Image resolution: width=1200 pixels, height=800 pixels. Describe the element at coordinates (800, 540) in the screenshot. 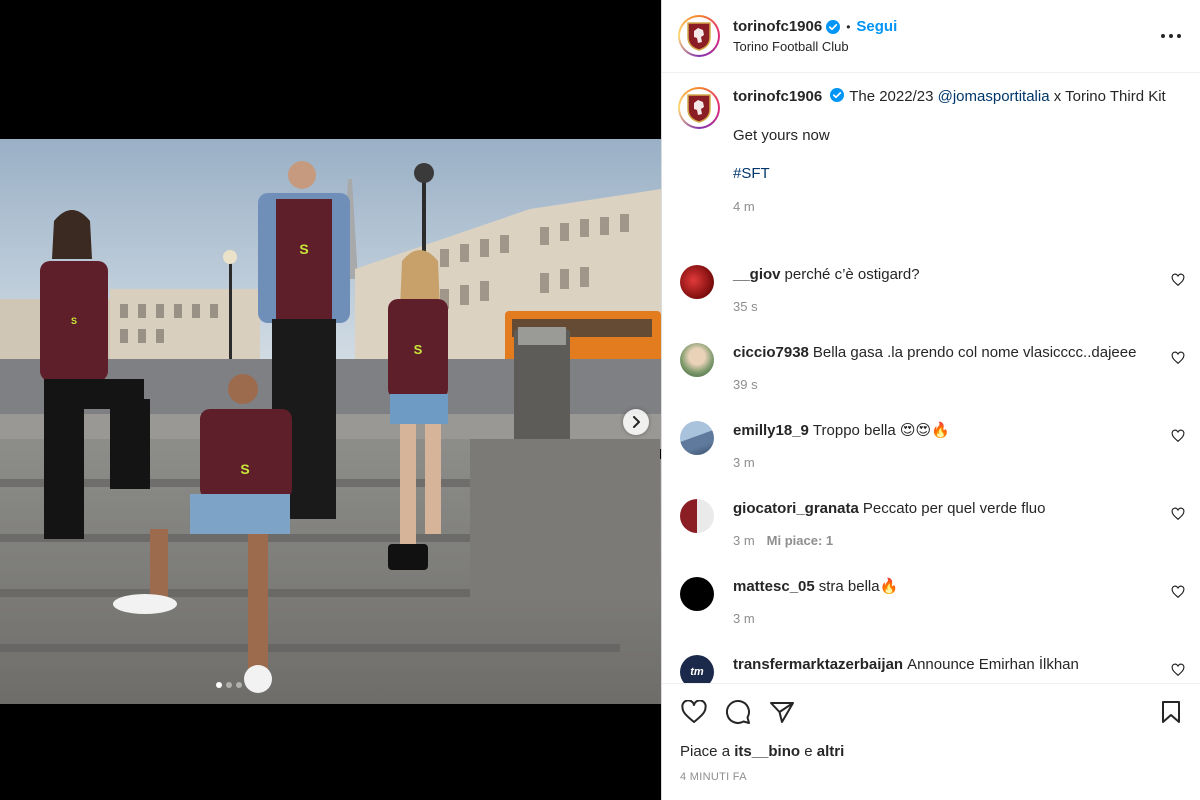

I see `comment-like-count: Mi piace: 1` at that location.